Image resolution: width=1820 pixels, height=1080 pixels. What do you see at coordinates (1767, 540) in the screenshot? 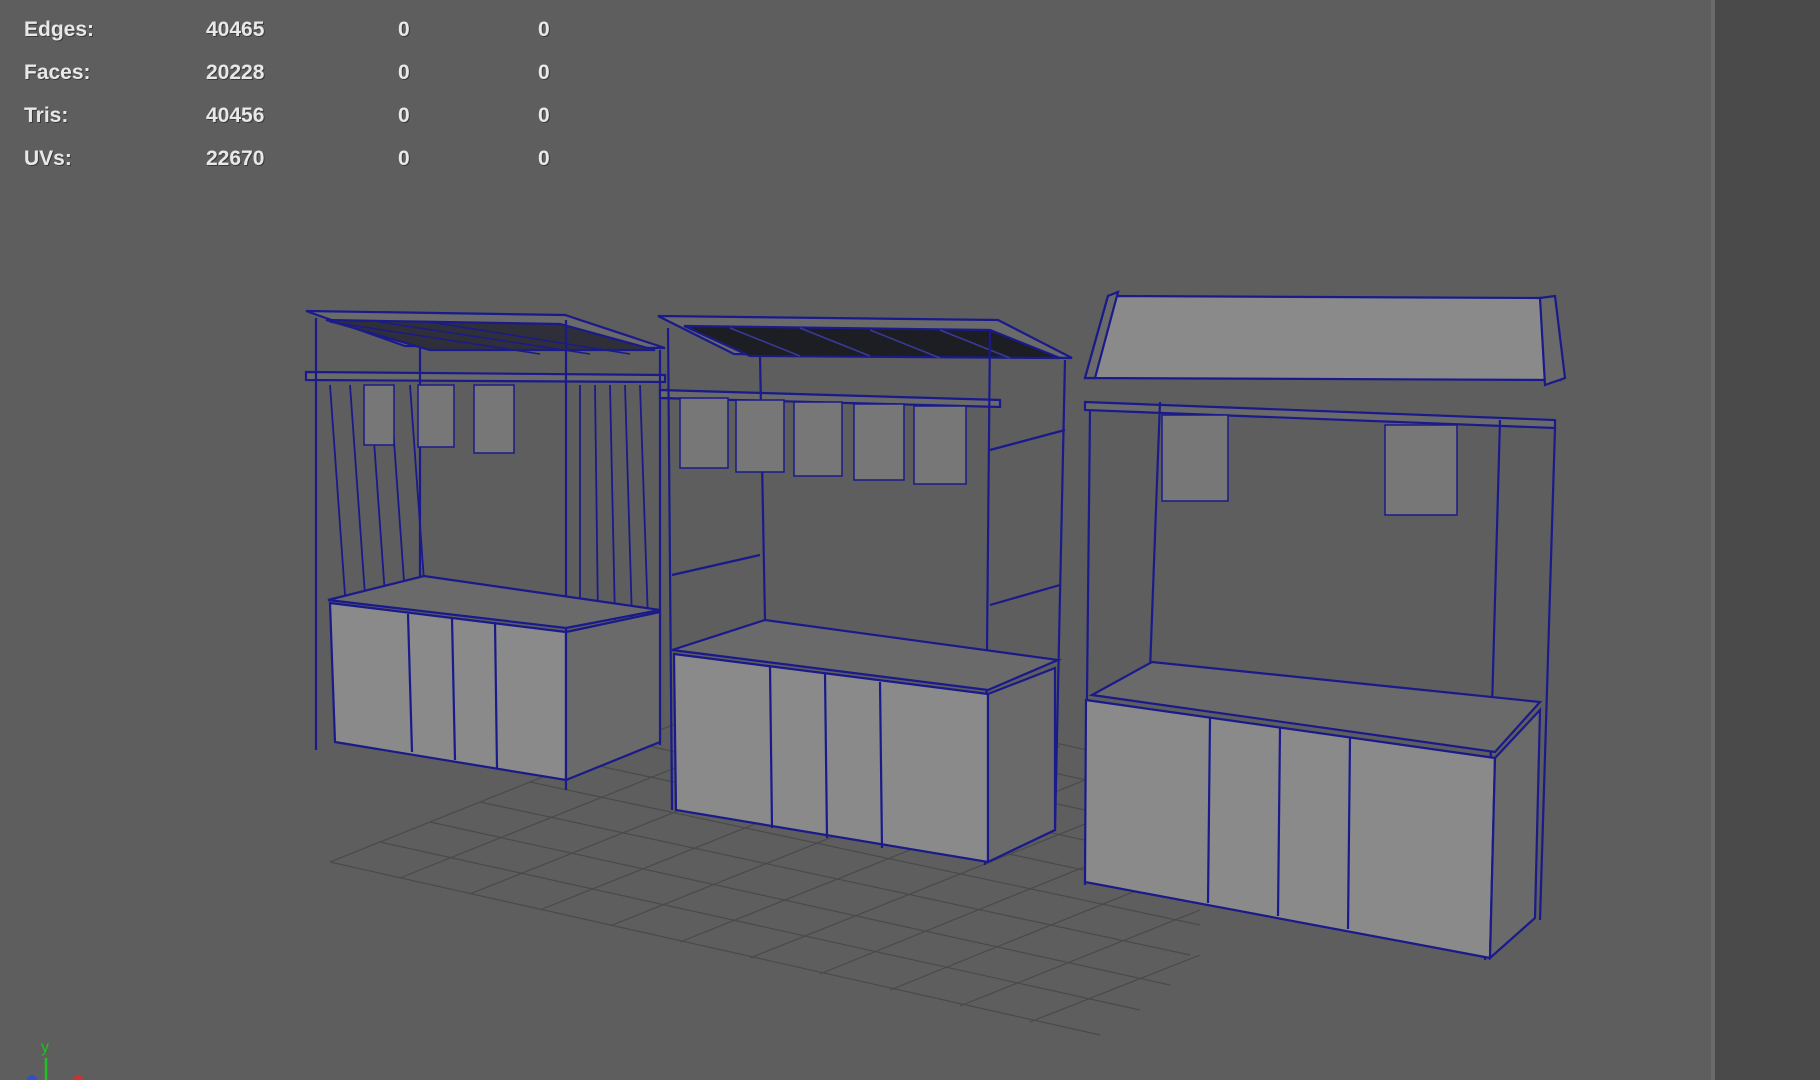
I see `right-side-panel` at bounding box center [1767, 540].